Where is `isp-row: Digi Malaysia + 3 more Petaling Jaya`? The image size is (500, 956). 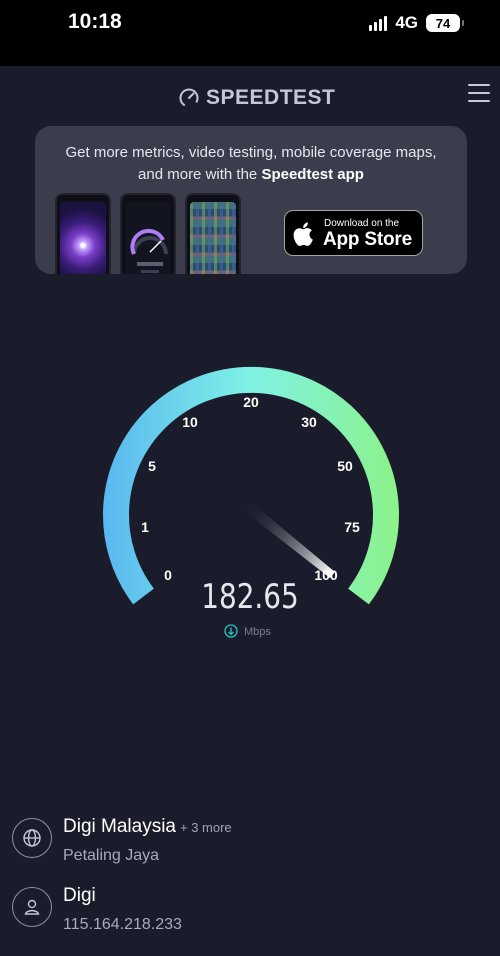 isp-row: Digi Malaysia + 3 more Petaling Jaya is located at coordinates (247, 846).